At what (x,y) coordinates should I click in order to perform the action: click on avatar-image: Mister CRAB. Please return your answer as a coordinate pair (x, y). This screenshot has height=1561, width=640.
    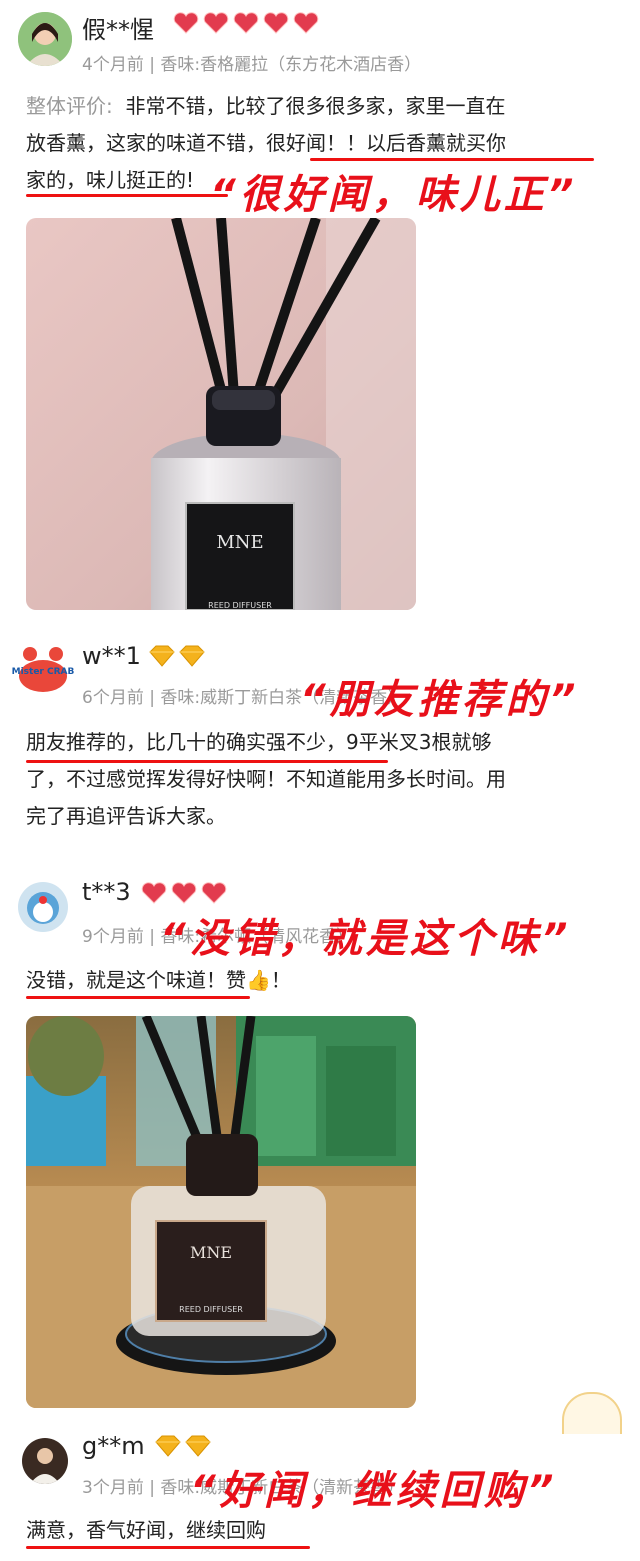
    Looking at the image, I should click on (43, 671).